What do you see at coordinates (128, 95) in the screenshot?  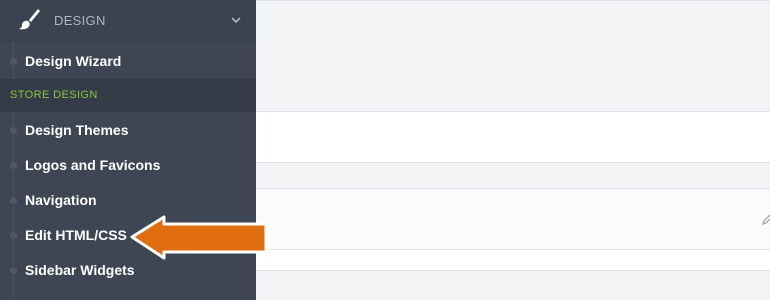 I see `store-design-group-label: STORE DESIGN` at bounding box center [128, 95].